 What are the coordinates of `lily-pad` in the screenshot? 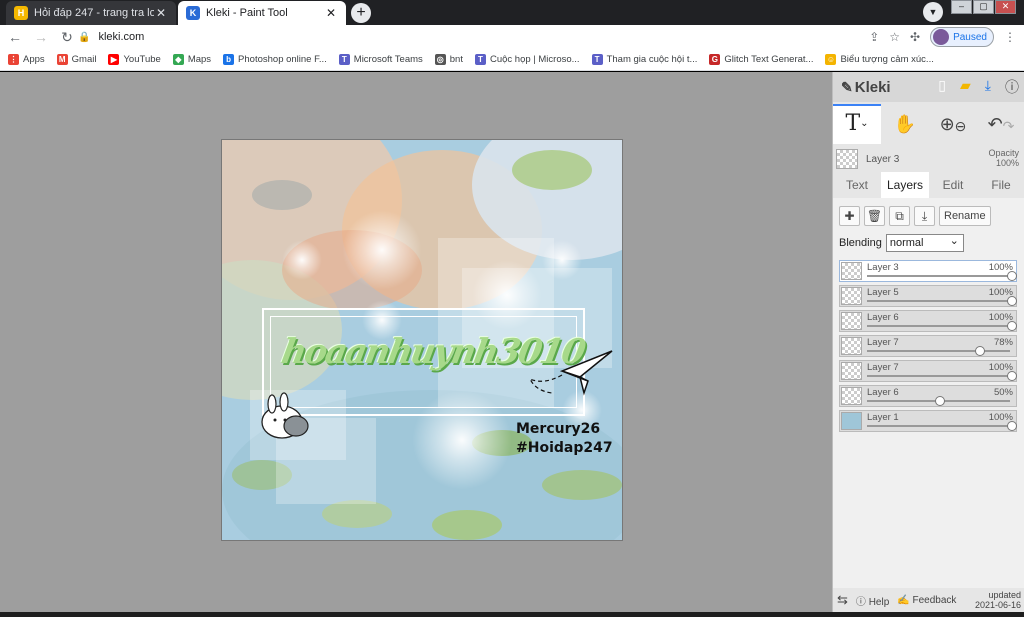 It's located at (467, 525).